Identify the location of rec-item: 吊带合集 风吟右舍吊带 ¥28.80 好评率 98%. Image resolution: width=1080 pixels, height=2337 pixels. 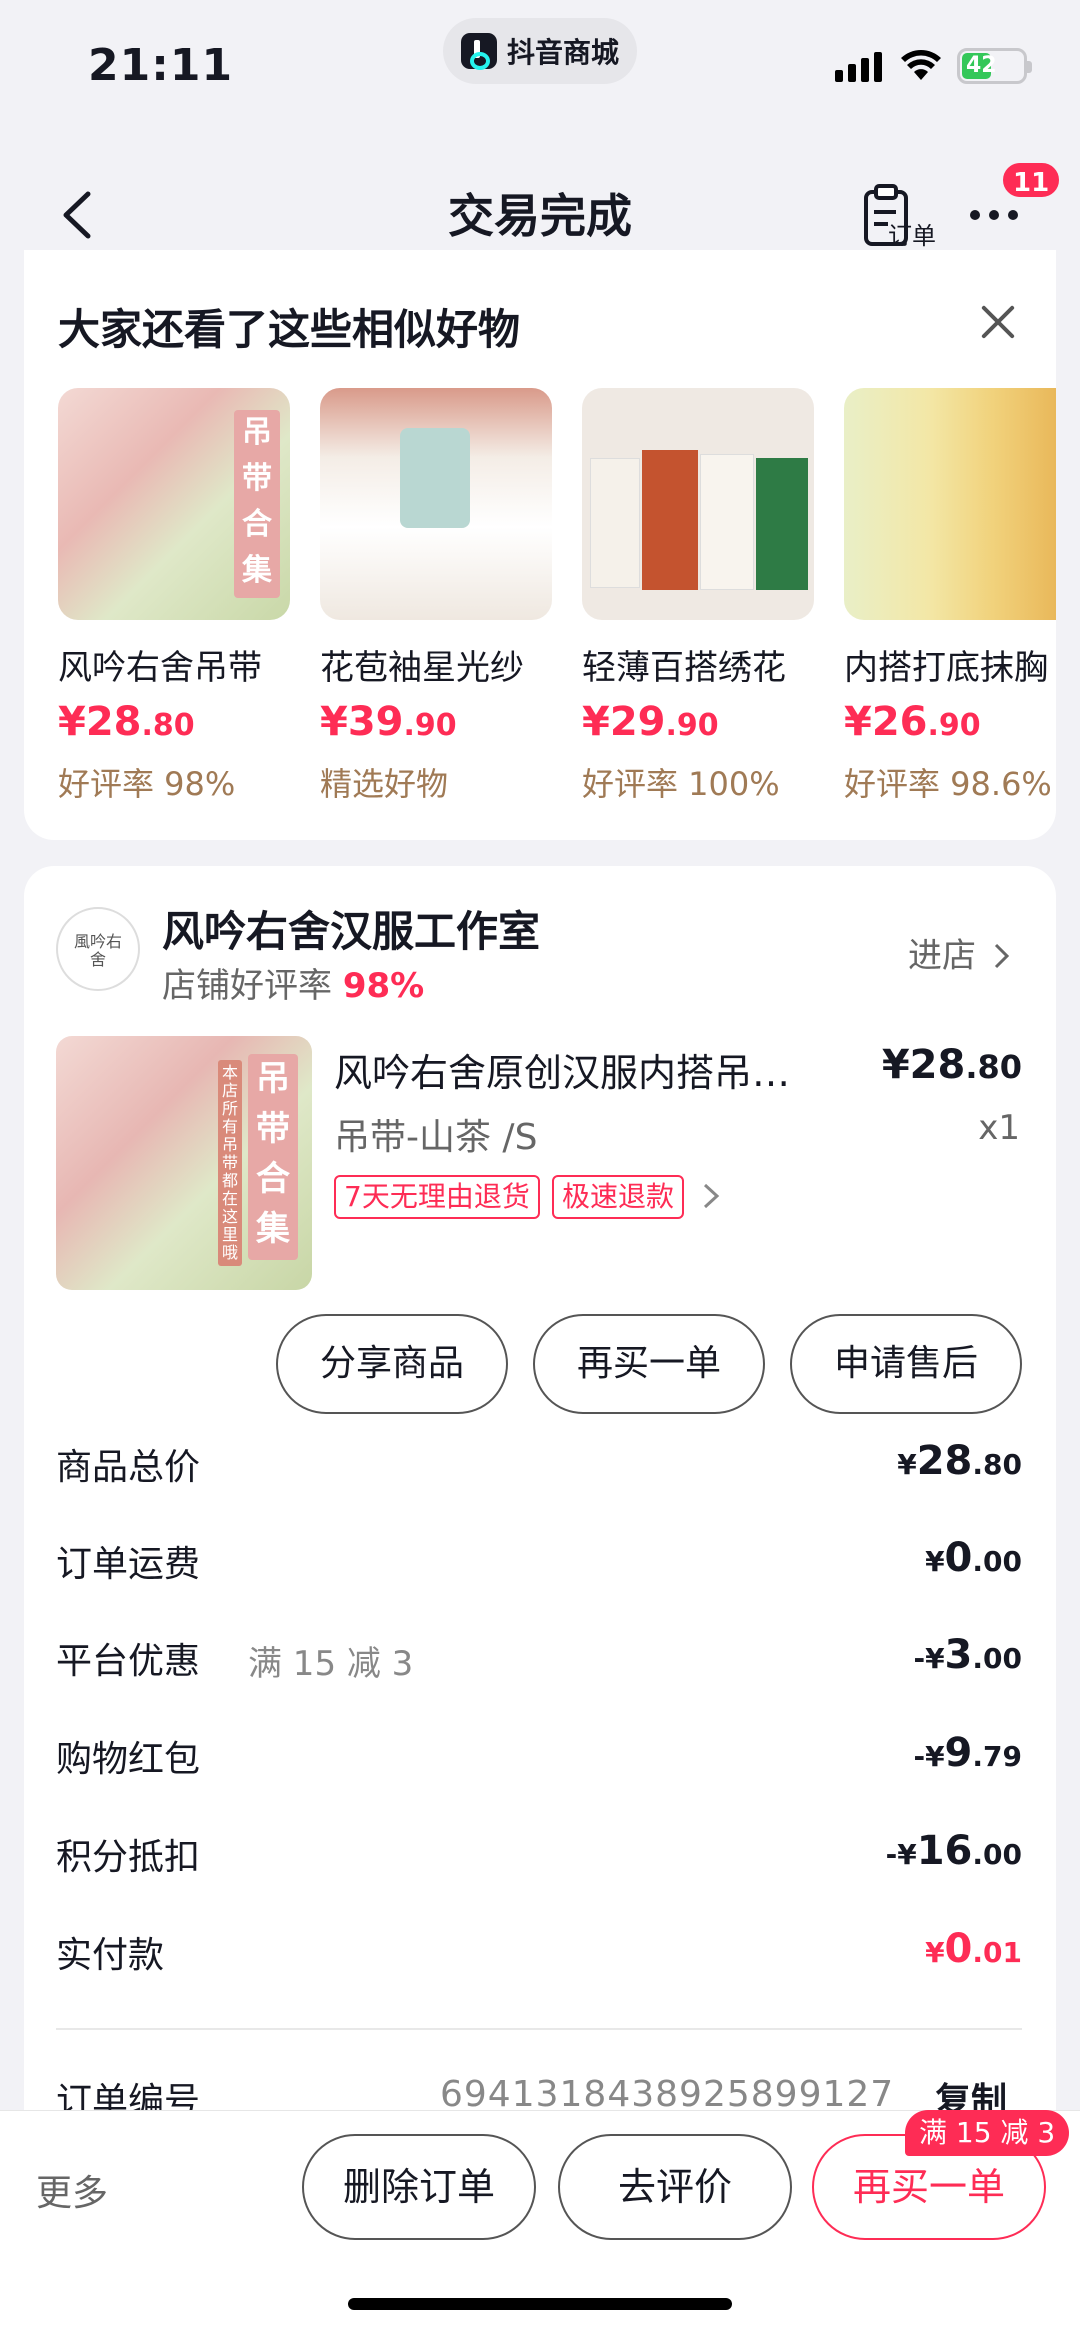
(174, 596).